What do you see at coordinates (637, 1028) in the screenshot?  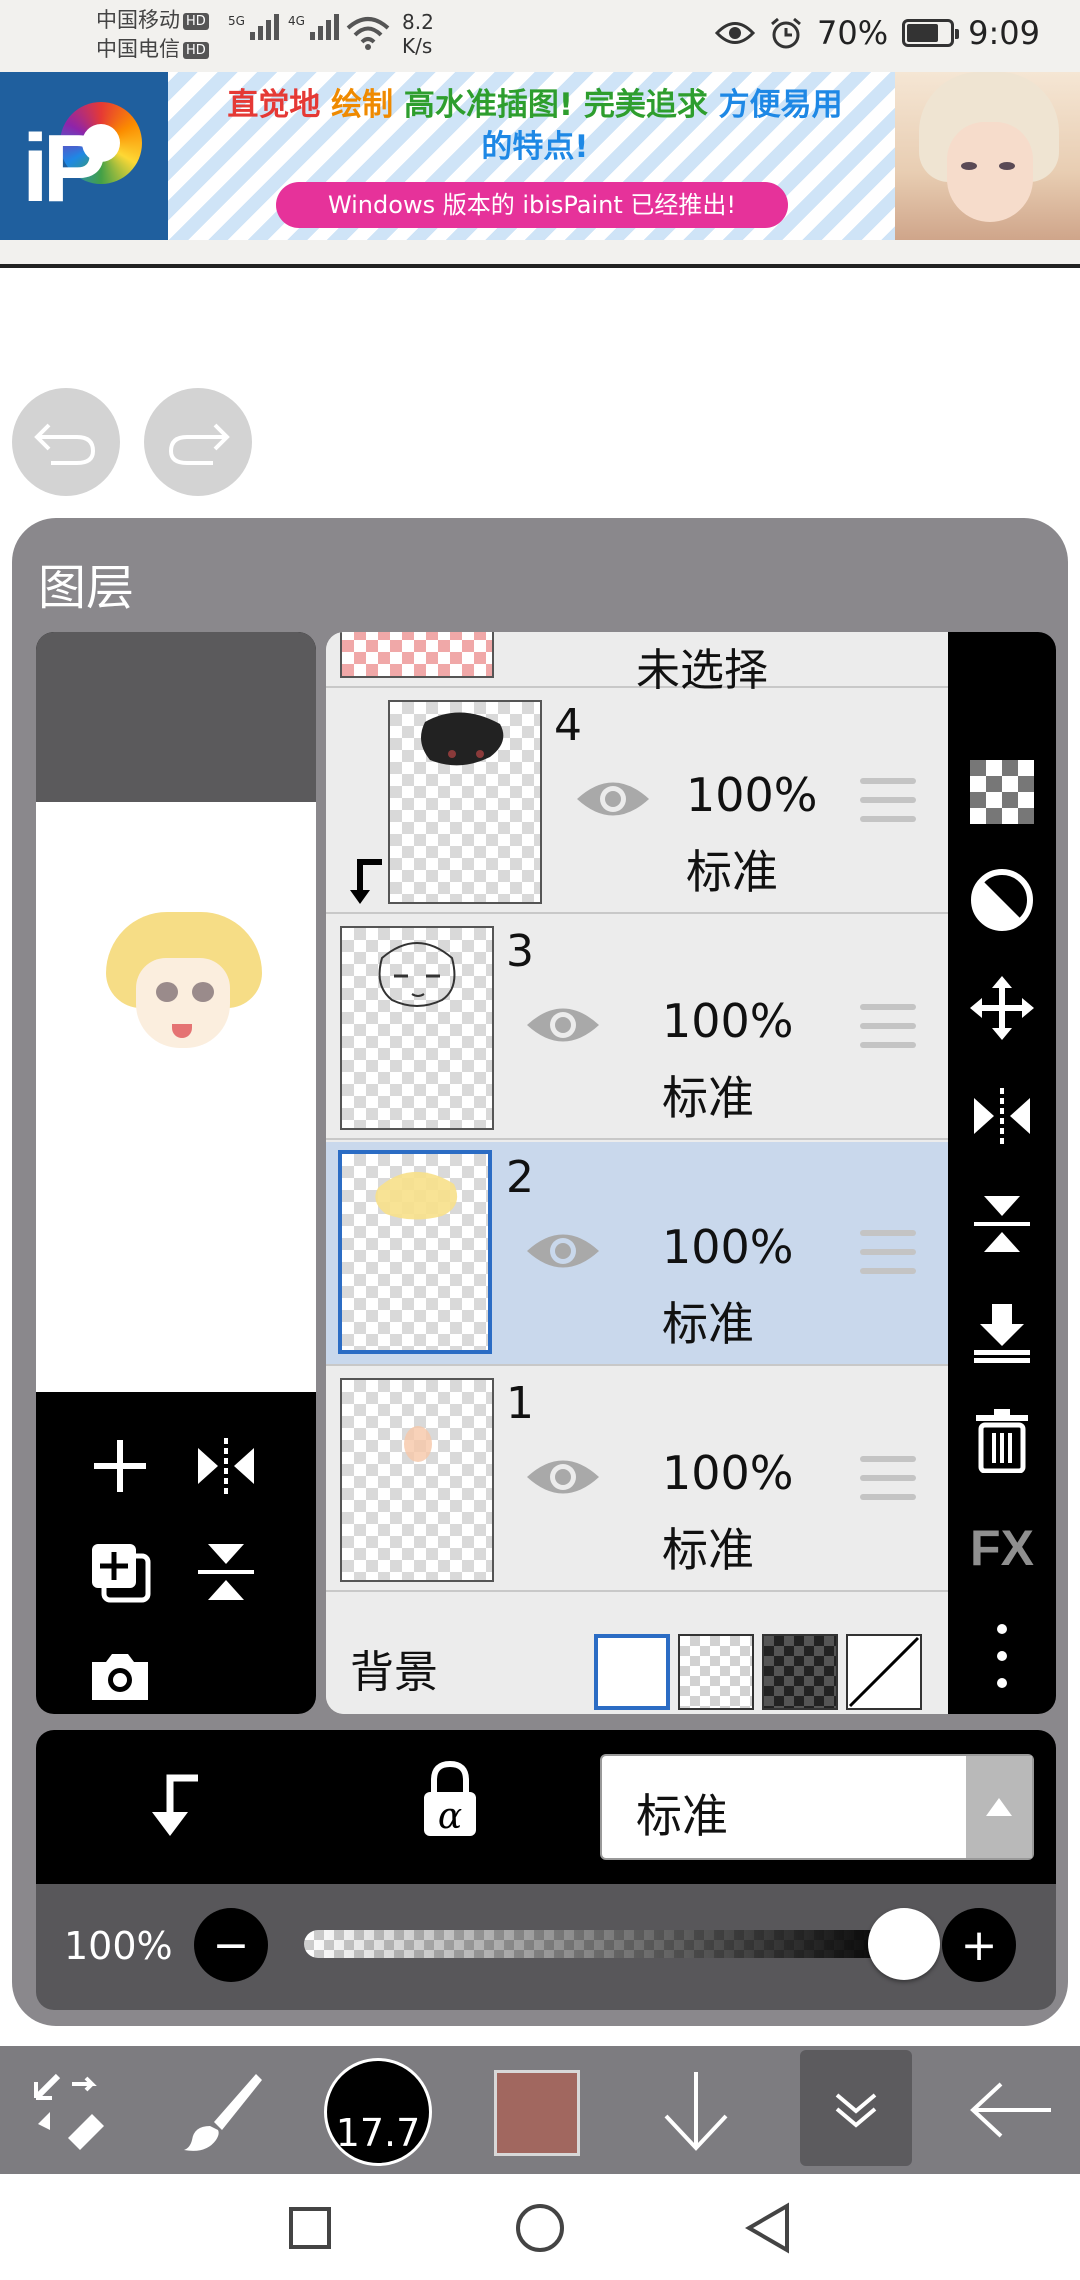 I see `layer-row-3: 3 100% 标准` at bounding box center [637, 1028].